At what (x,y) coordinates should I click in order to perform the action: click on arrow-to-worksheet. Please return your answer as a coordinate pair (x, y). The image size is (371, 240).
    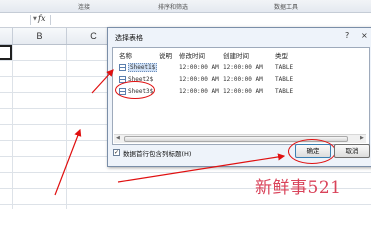
    Looking at the image, I should click on (68, 162).